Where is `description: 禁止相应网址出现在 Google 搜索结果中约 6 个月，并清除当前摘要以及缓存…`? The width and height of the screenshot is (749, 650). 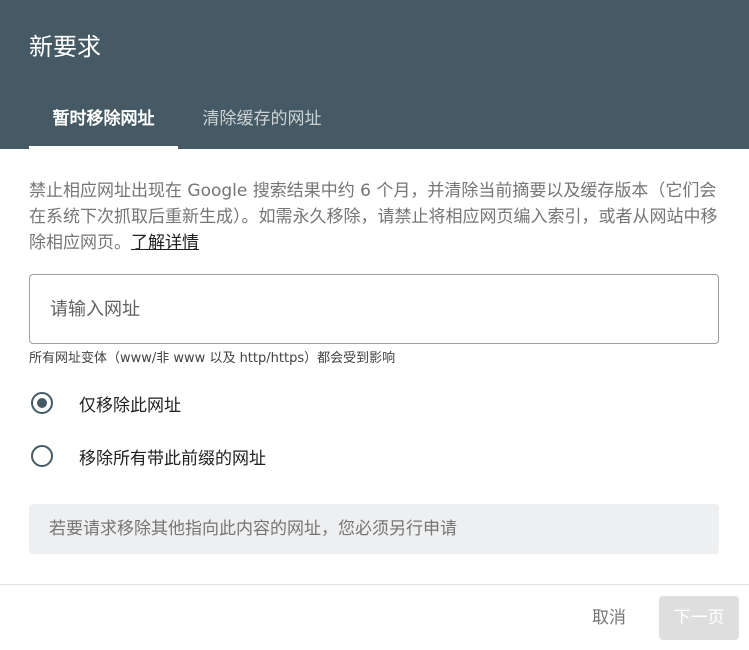
description: 禁止相应网址出现在 Google 搜索结果中约 6 个月，并清除当前摘要以及缓存… is located at coordinates (374, 217).